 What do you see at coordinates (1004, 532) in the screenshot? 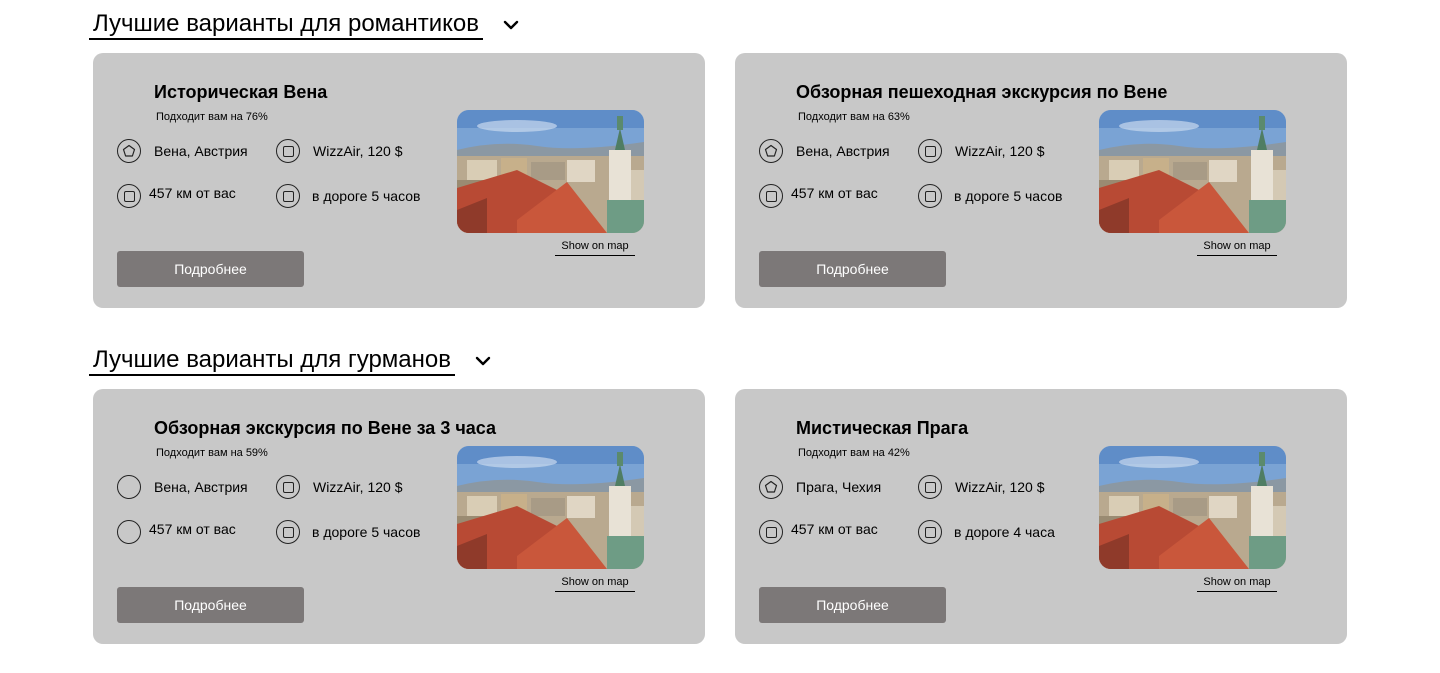
I see `duration-text: в дороге 4 часа` at bounding box center [1004, 532].